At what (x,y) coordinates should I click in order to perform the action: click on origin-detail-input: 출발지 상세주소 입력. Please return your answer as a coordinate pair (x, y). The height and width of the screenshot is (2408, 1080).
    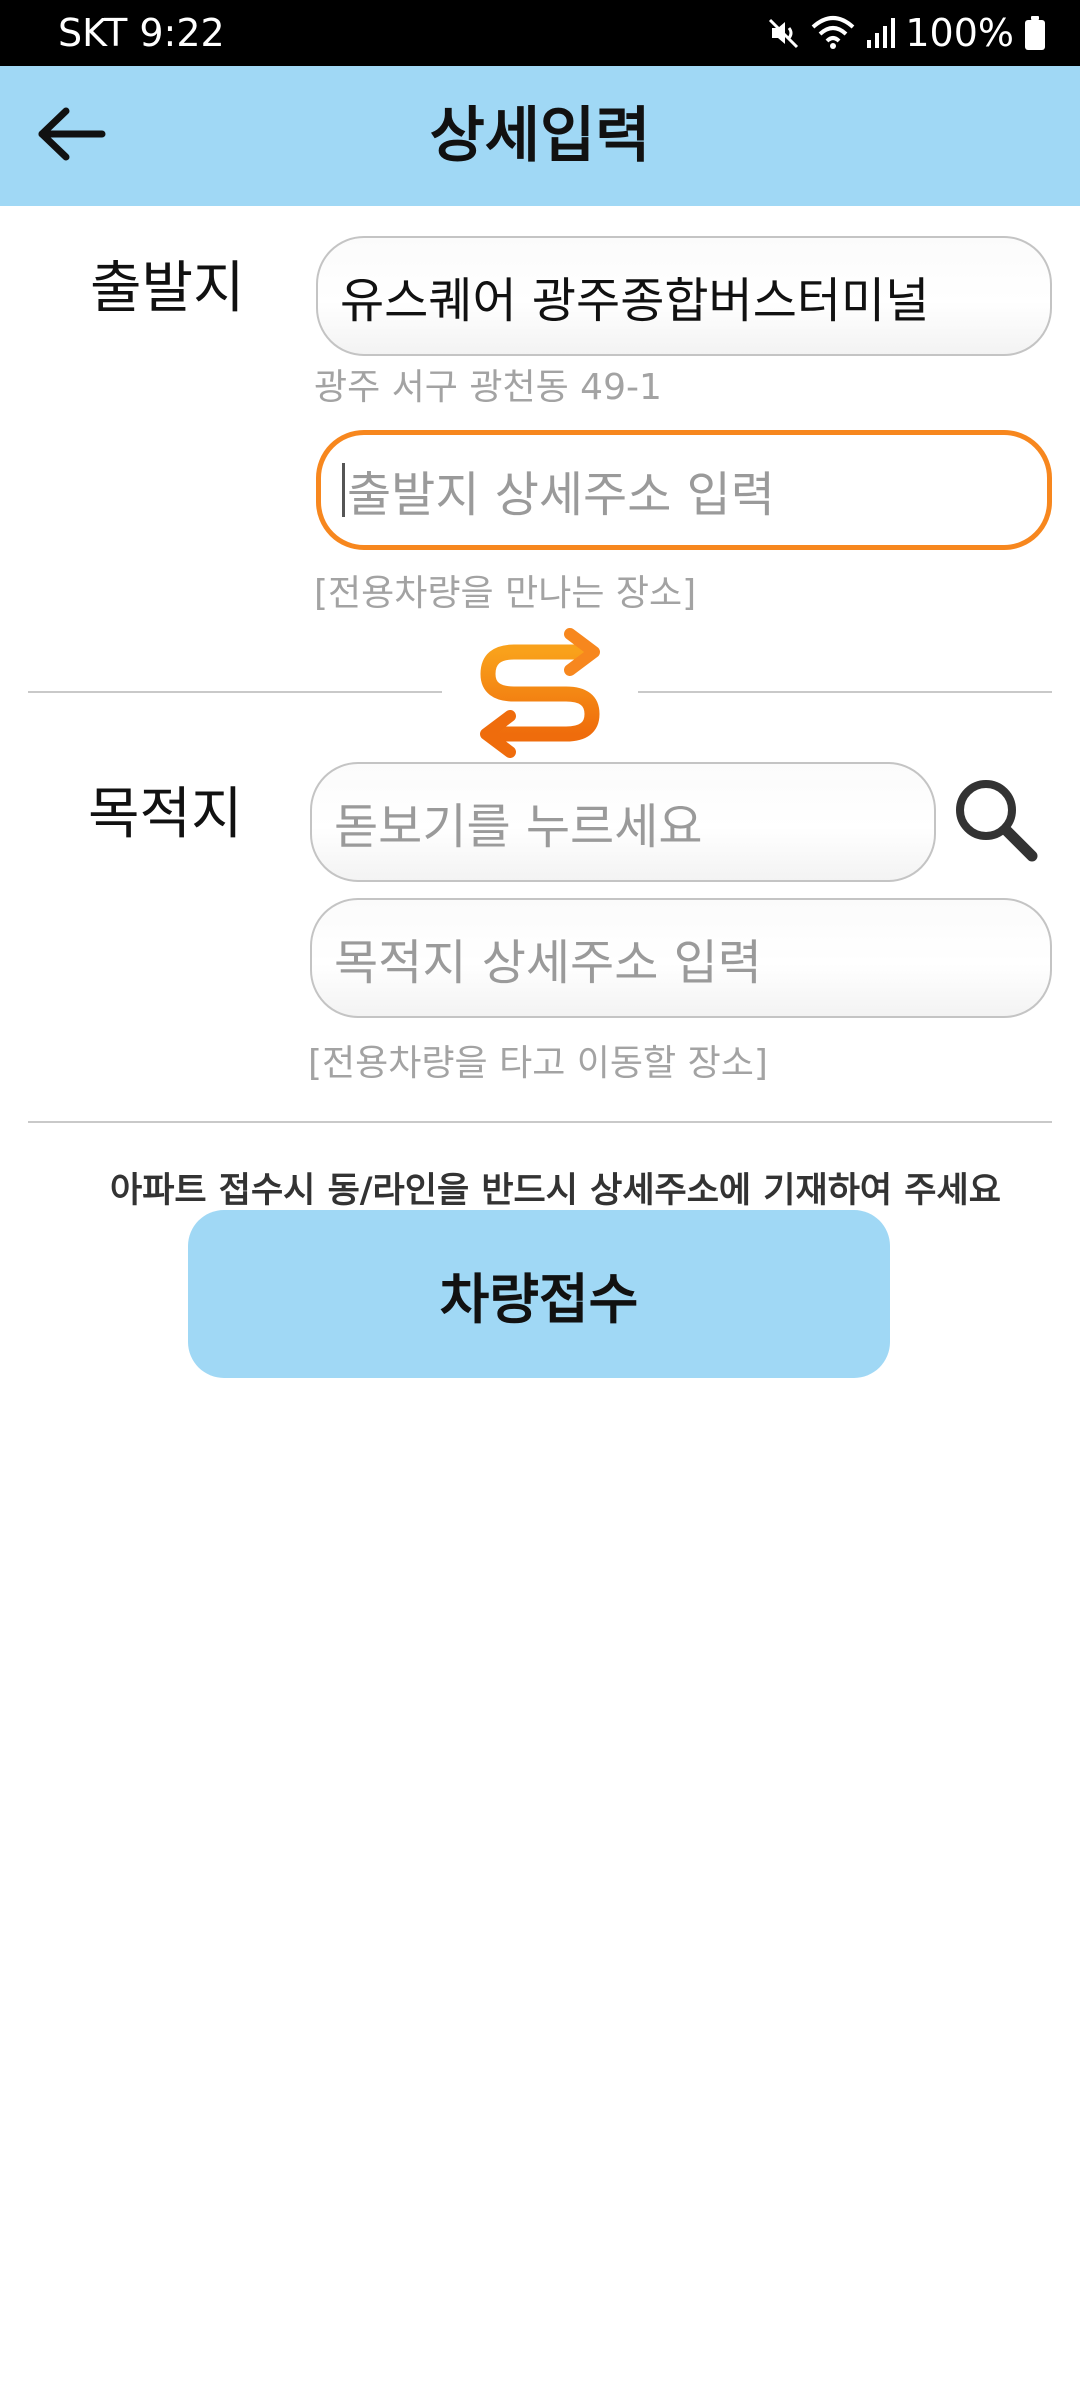
    Looking at the image, I should click on (684, 490).